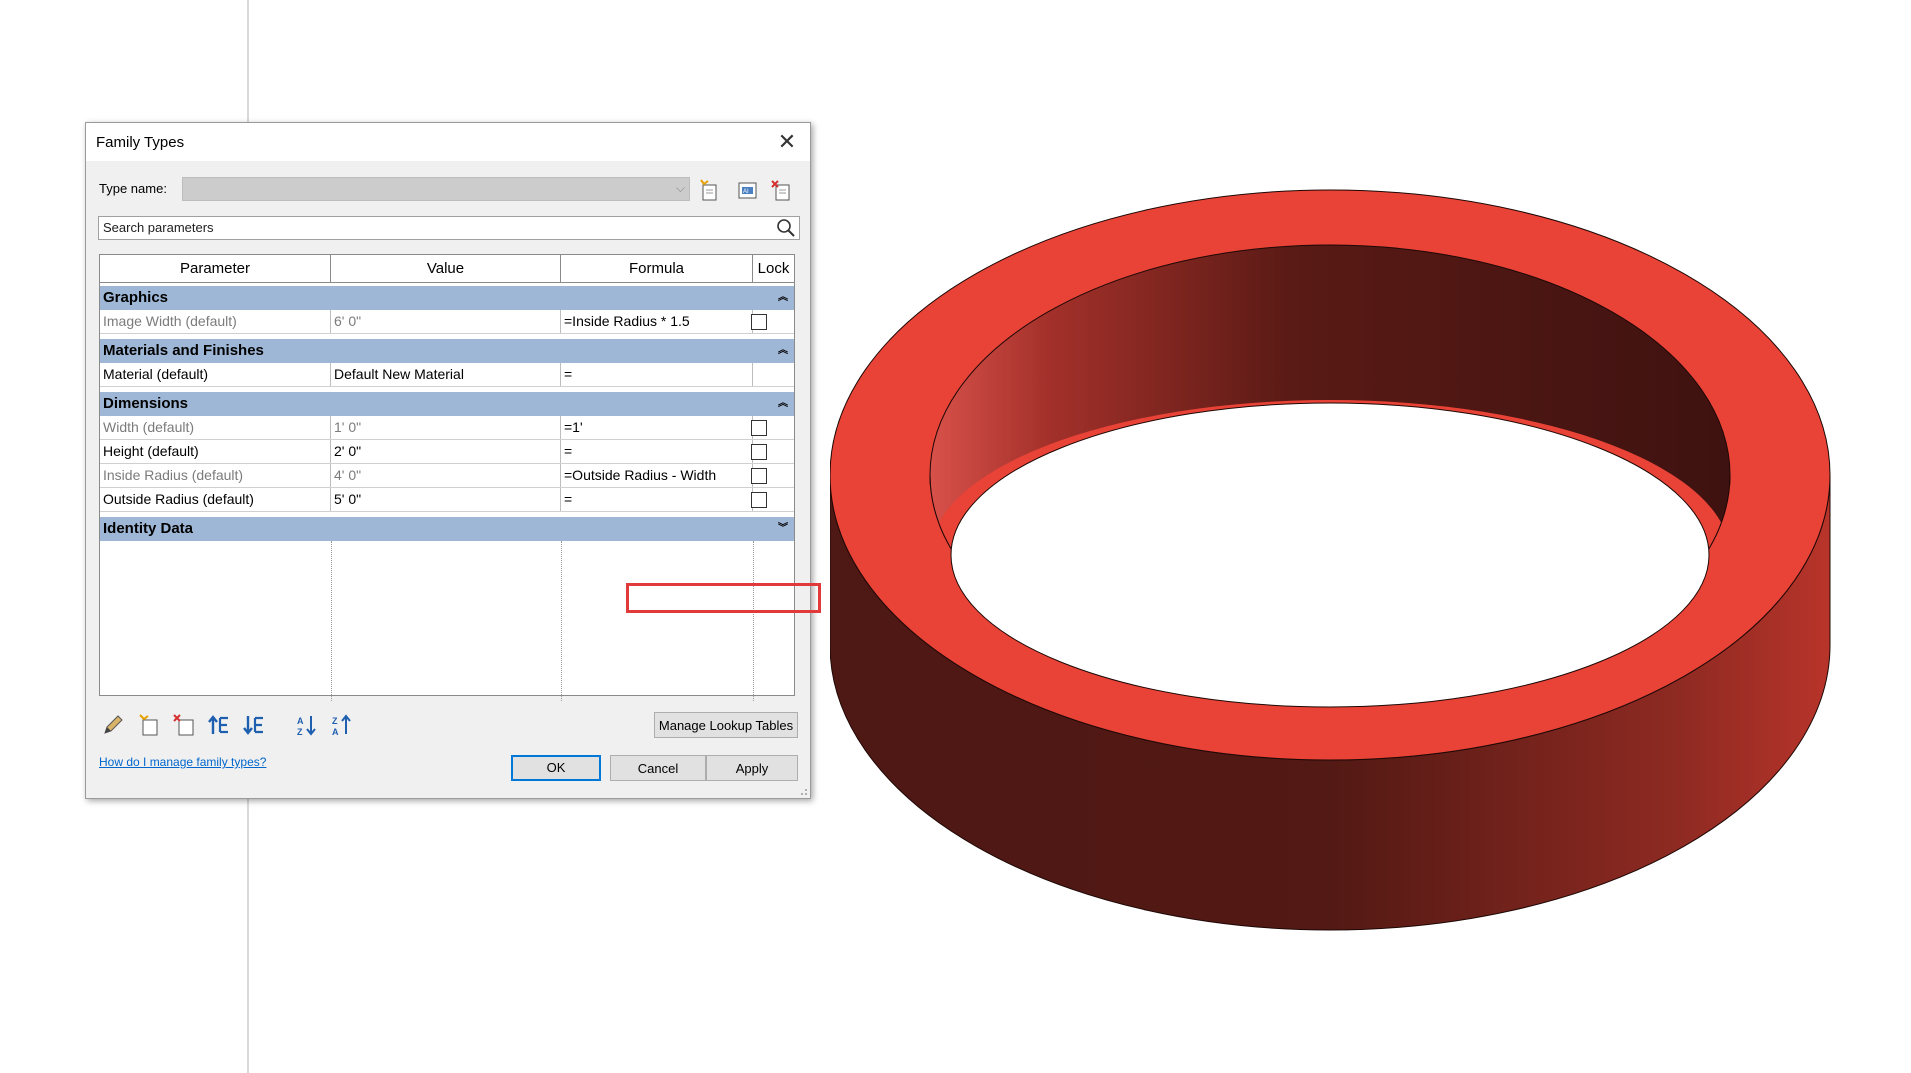 The image size is (1911, 1073). I want to click on ok-button: OK, so click(556, 768).